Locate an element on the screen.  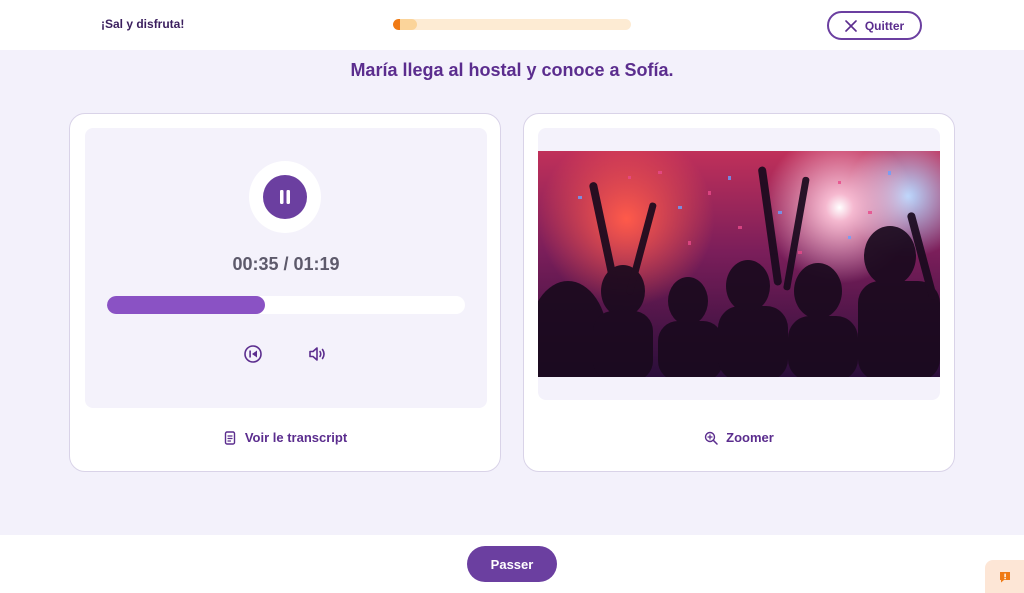
duration: 01:19 is located at coordinates (316, 264).